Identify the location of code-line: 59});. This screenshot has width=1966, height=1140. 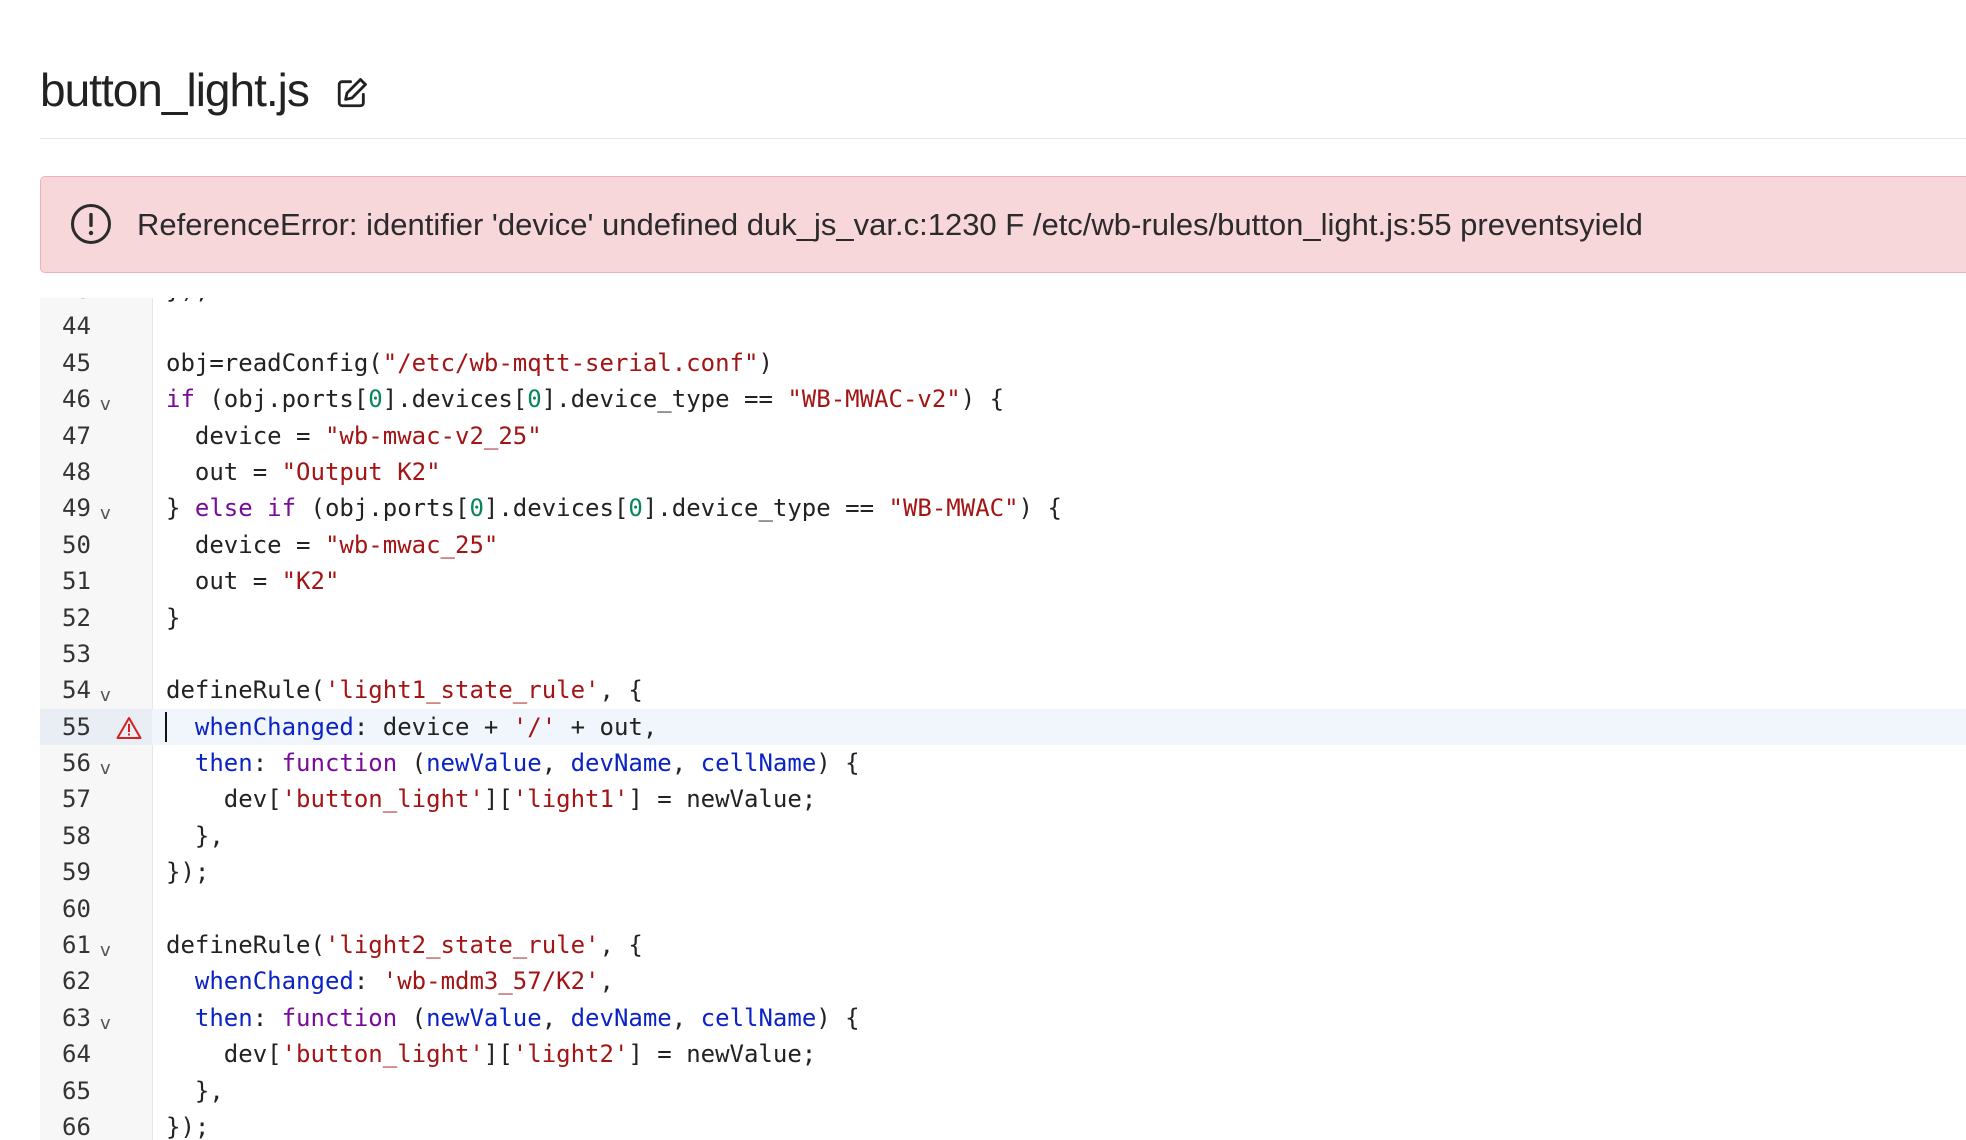
(1003, 872).